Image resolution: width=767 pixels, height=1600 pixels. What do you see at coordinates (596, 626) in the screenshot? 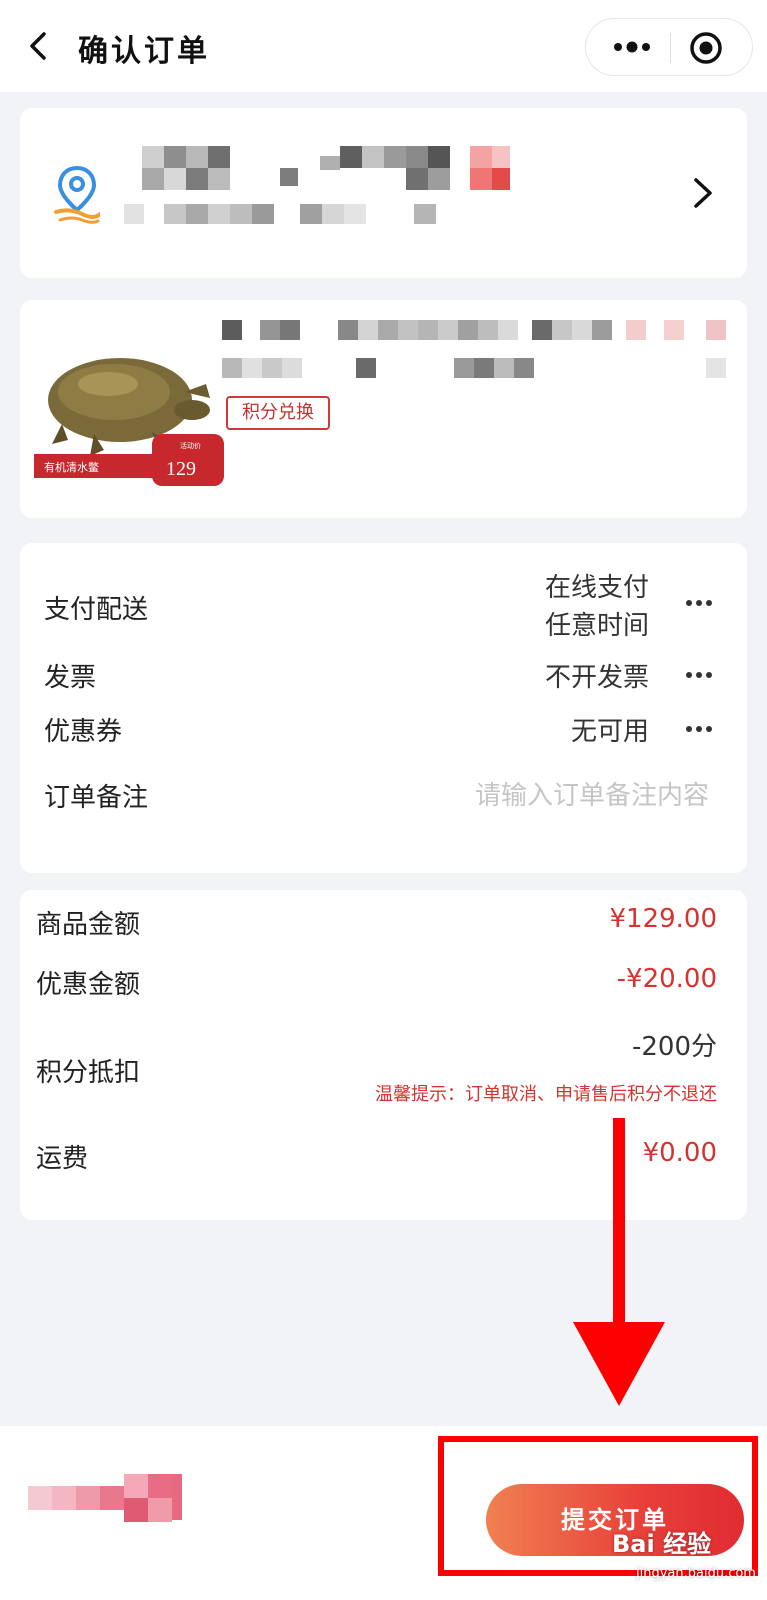
I see `delivery-time-value: 任意时间` at bounding box center [596, 626].